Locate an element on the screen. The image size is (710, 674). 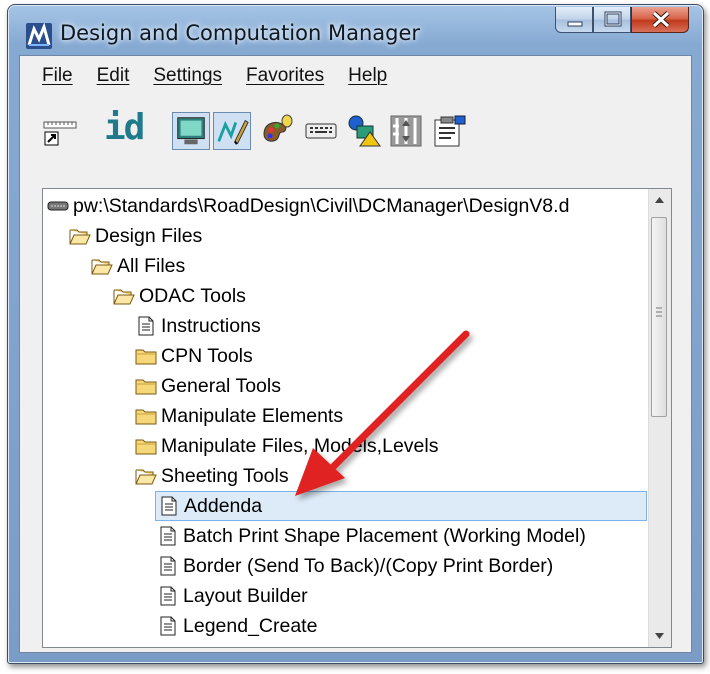
scroll-down-icon is located at coordinates (659, 636).